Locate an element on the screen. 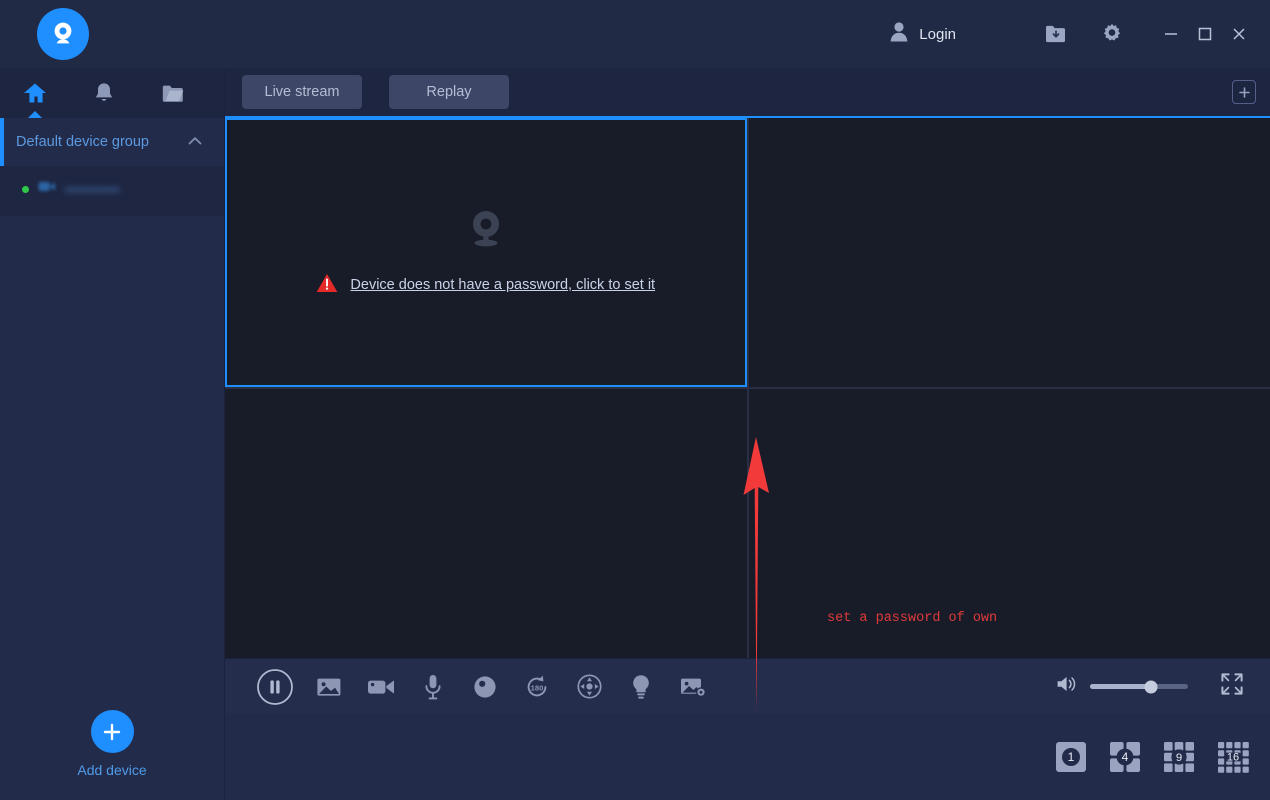 Image resolution: width=1270 pixels, height=800 pixels. device-group-label: Default device group is located at coordinates (82, 142).